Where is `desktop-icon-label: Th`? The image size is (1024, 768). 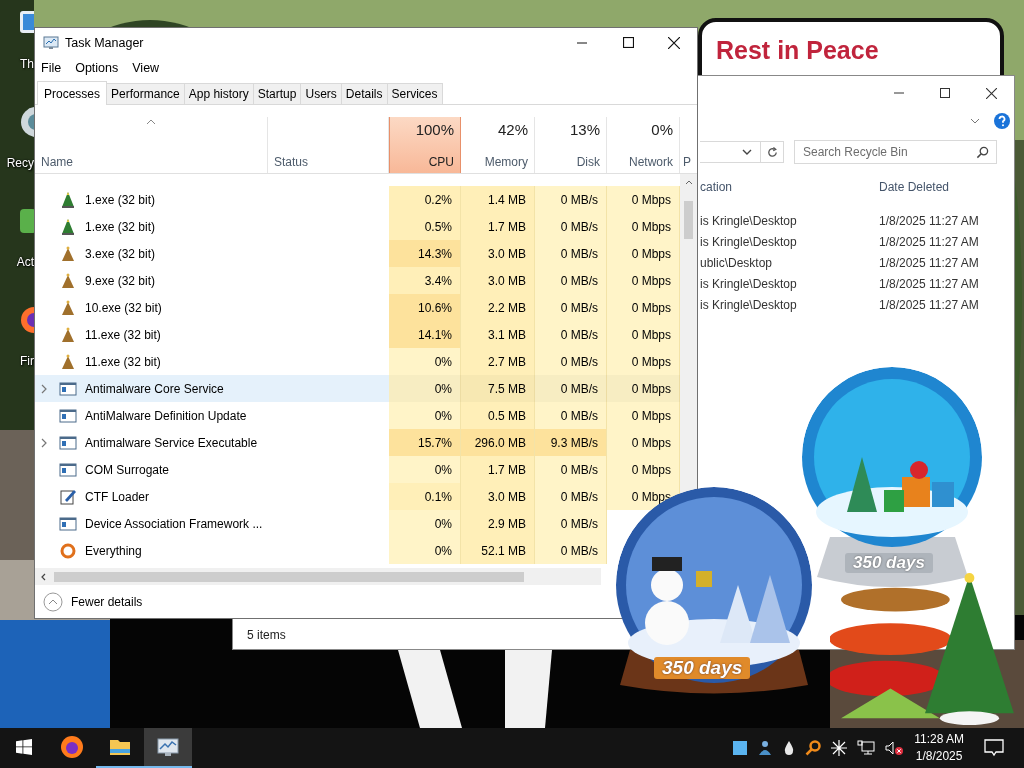
desktop-icon-label: Th is located at coordinates (27, 64).